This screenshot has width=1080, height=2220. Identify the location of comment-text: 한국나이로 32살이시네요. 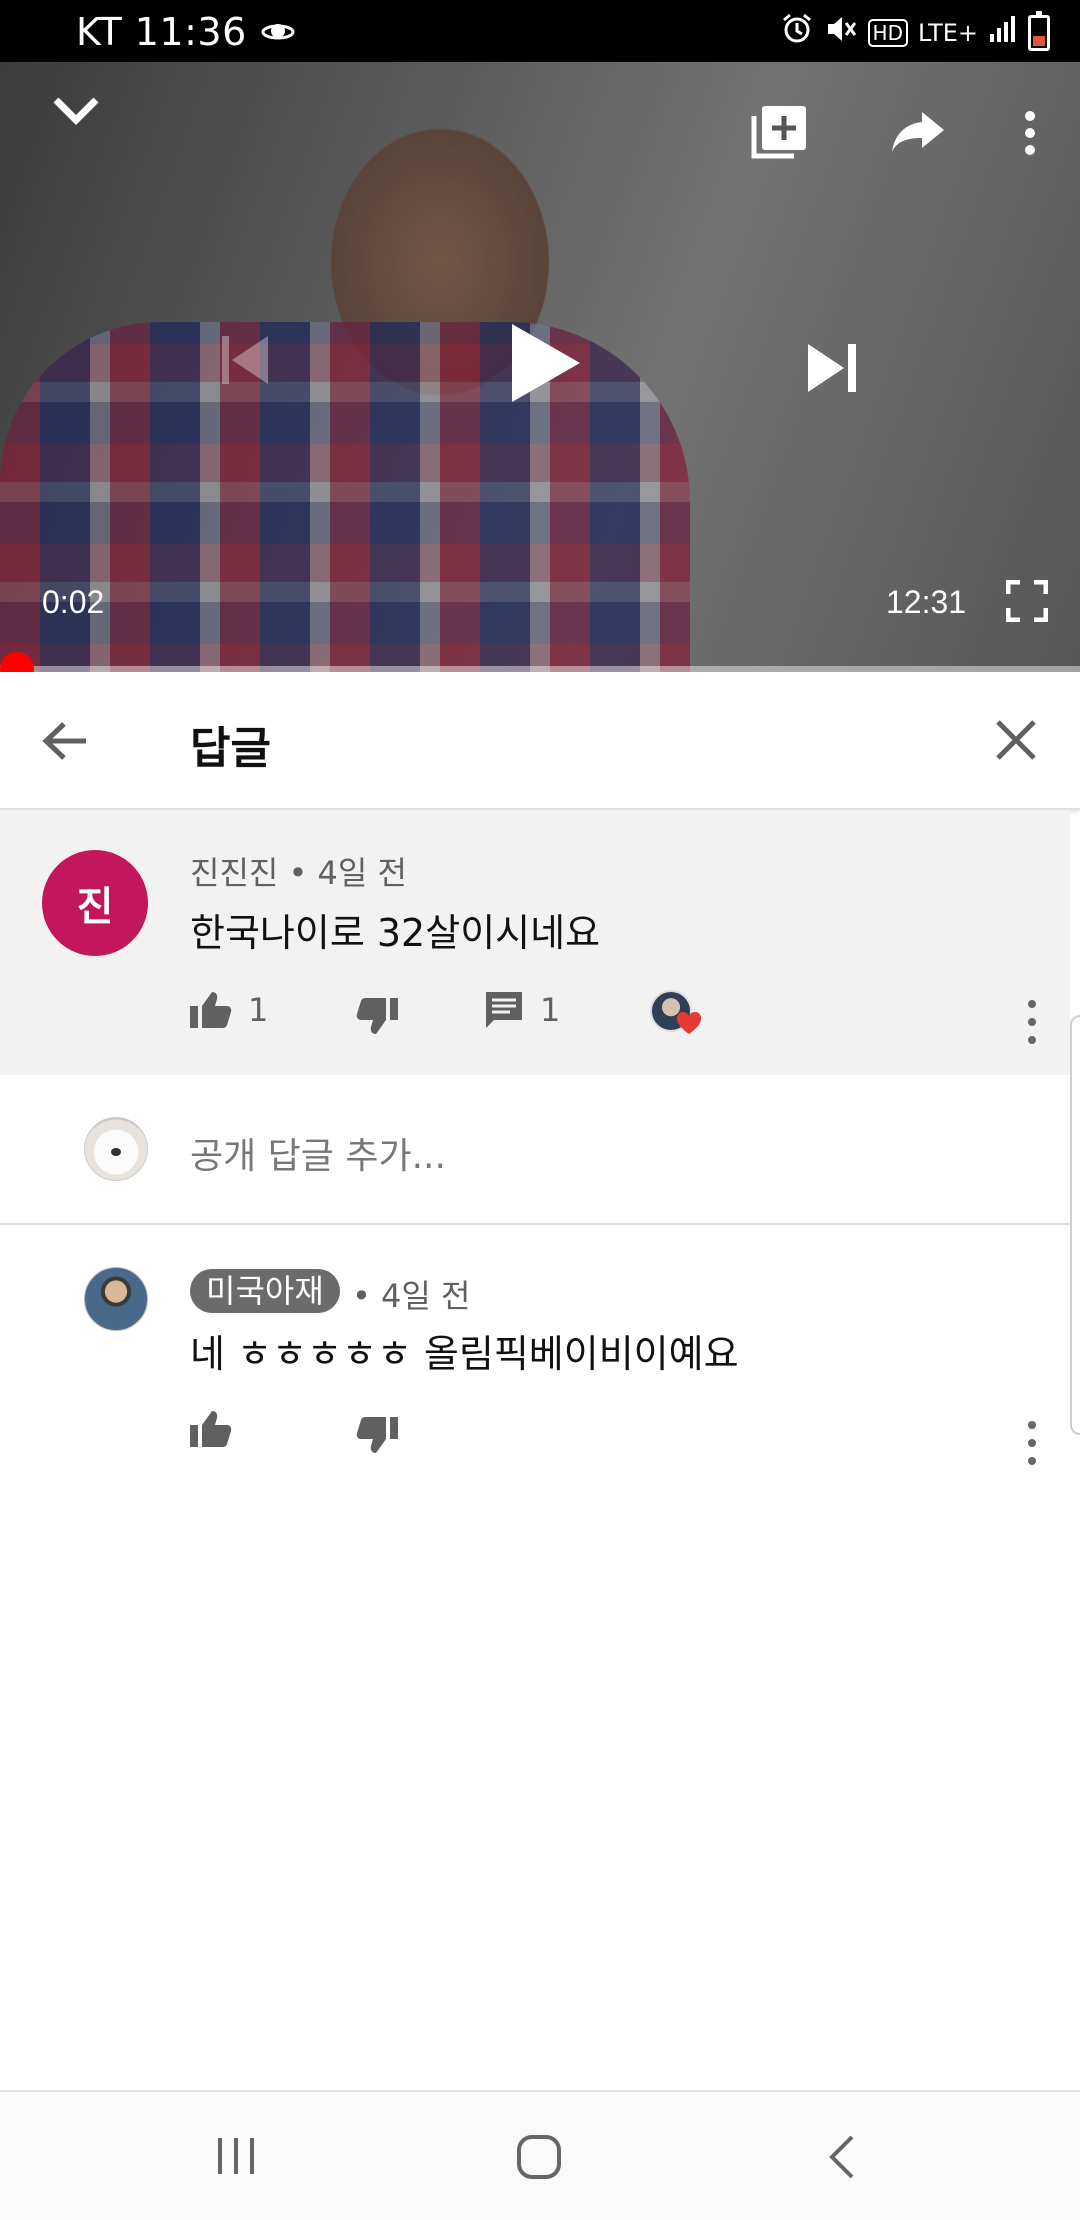
(395, 933).